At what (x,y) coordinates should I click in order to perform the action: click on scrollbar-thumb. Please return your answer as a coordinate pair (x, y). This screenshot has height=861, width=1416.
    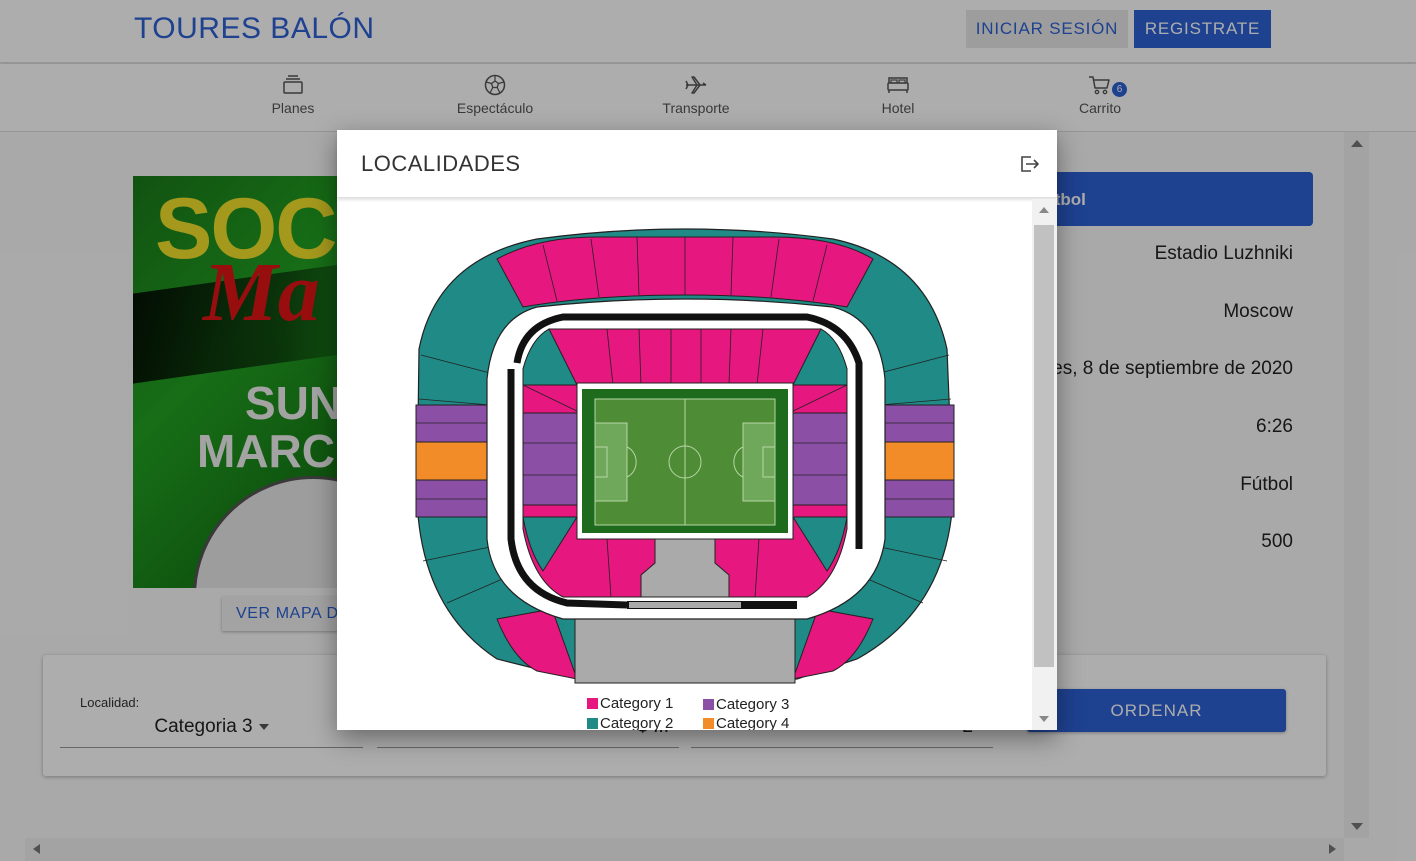
    Looking at the image, I should click on (1044, 446).